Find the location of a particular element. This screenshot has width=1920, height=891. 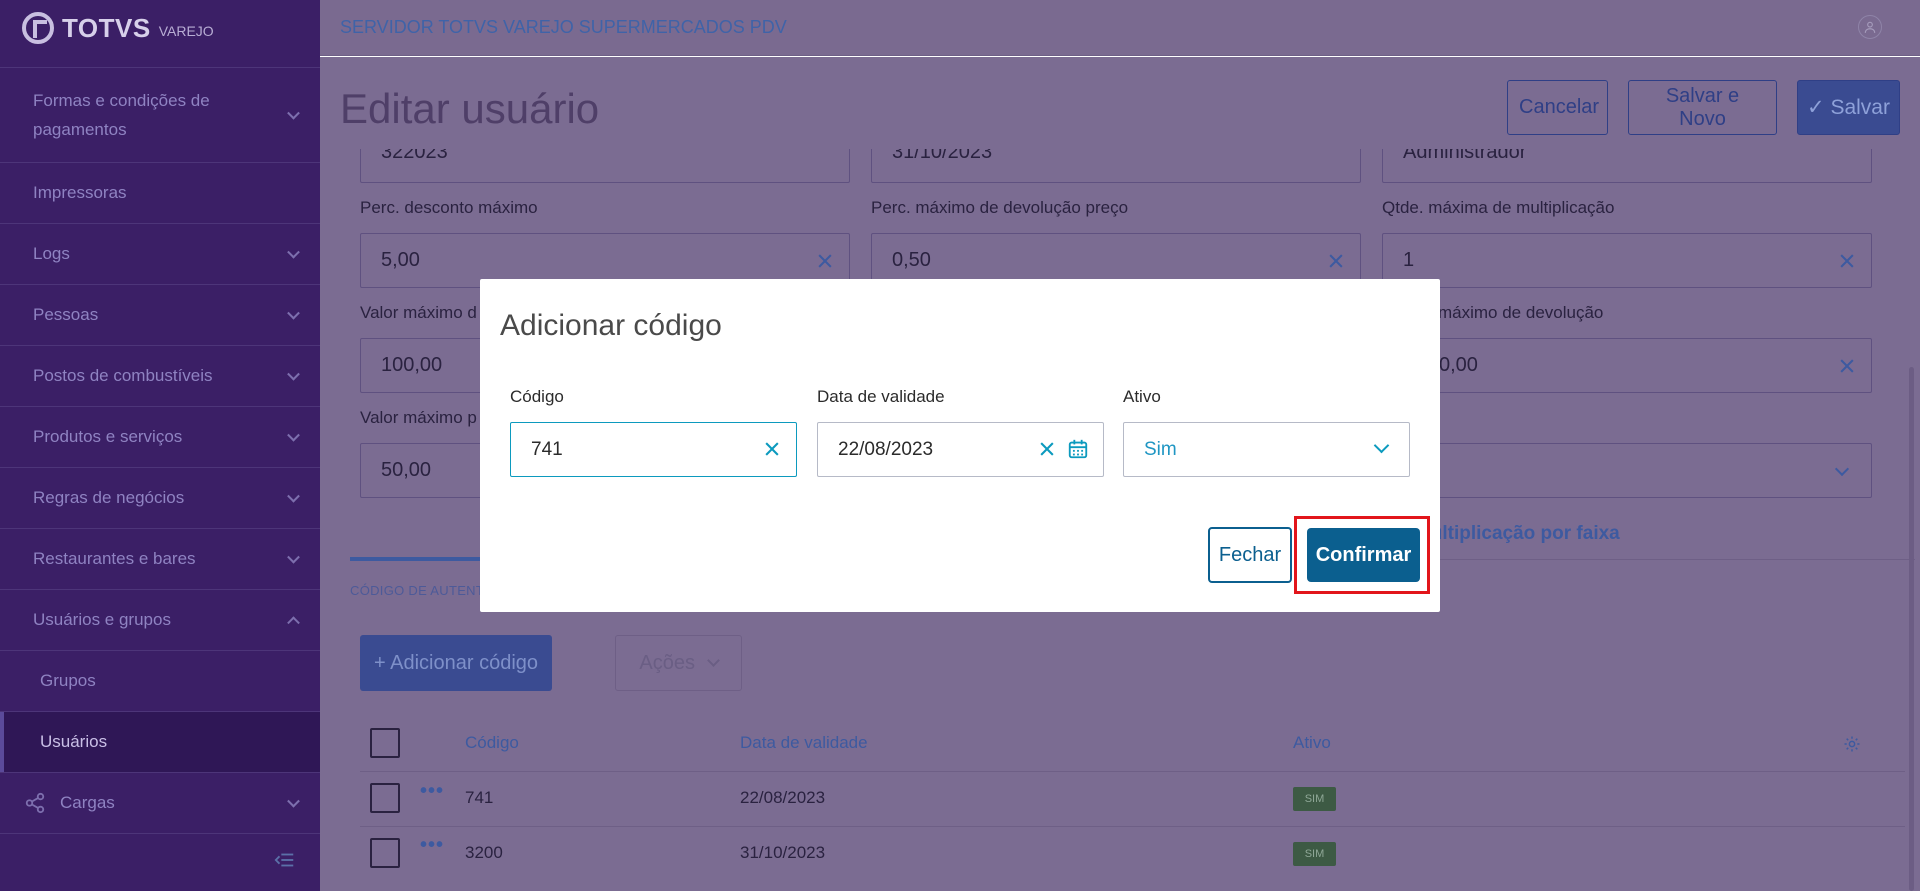

qtde-mult-label: Qtde. máxima de multiplicação is located at coordinates (1498, 207).